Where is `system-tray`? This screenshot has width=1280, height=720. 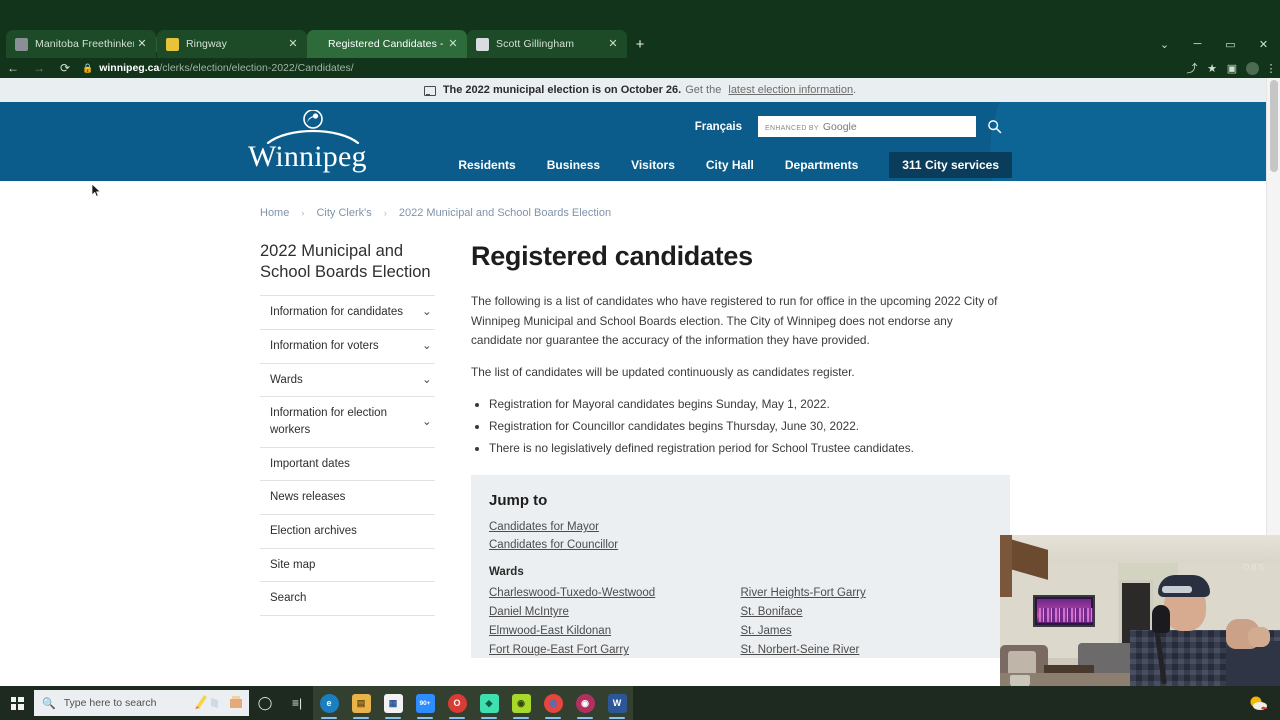 system-tray is located at coordinates (1261, 703).